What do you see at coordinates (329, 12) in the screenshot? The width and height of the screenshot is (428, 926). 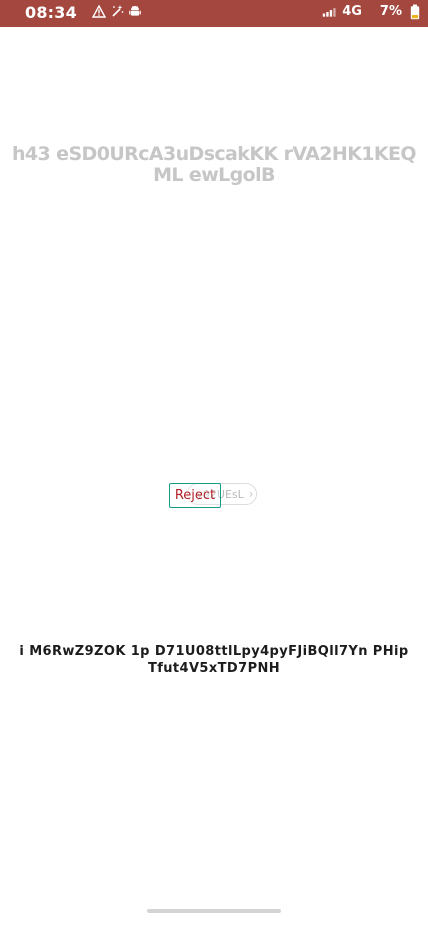 I see `signal-icon` at bounding box center [329, 12].